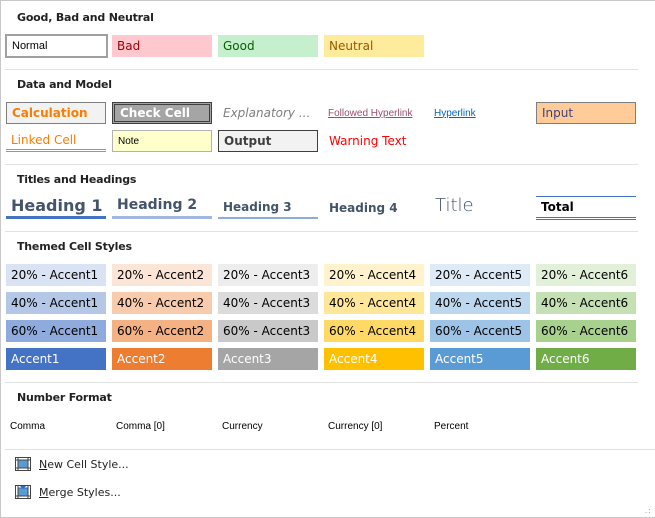  Describe the element at coordinates (64, 397) in the screenshot. I see `section-title-number-format: Number Format` at that location.